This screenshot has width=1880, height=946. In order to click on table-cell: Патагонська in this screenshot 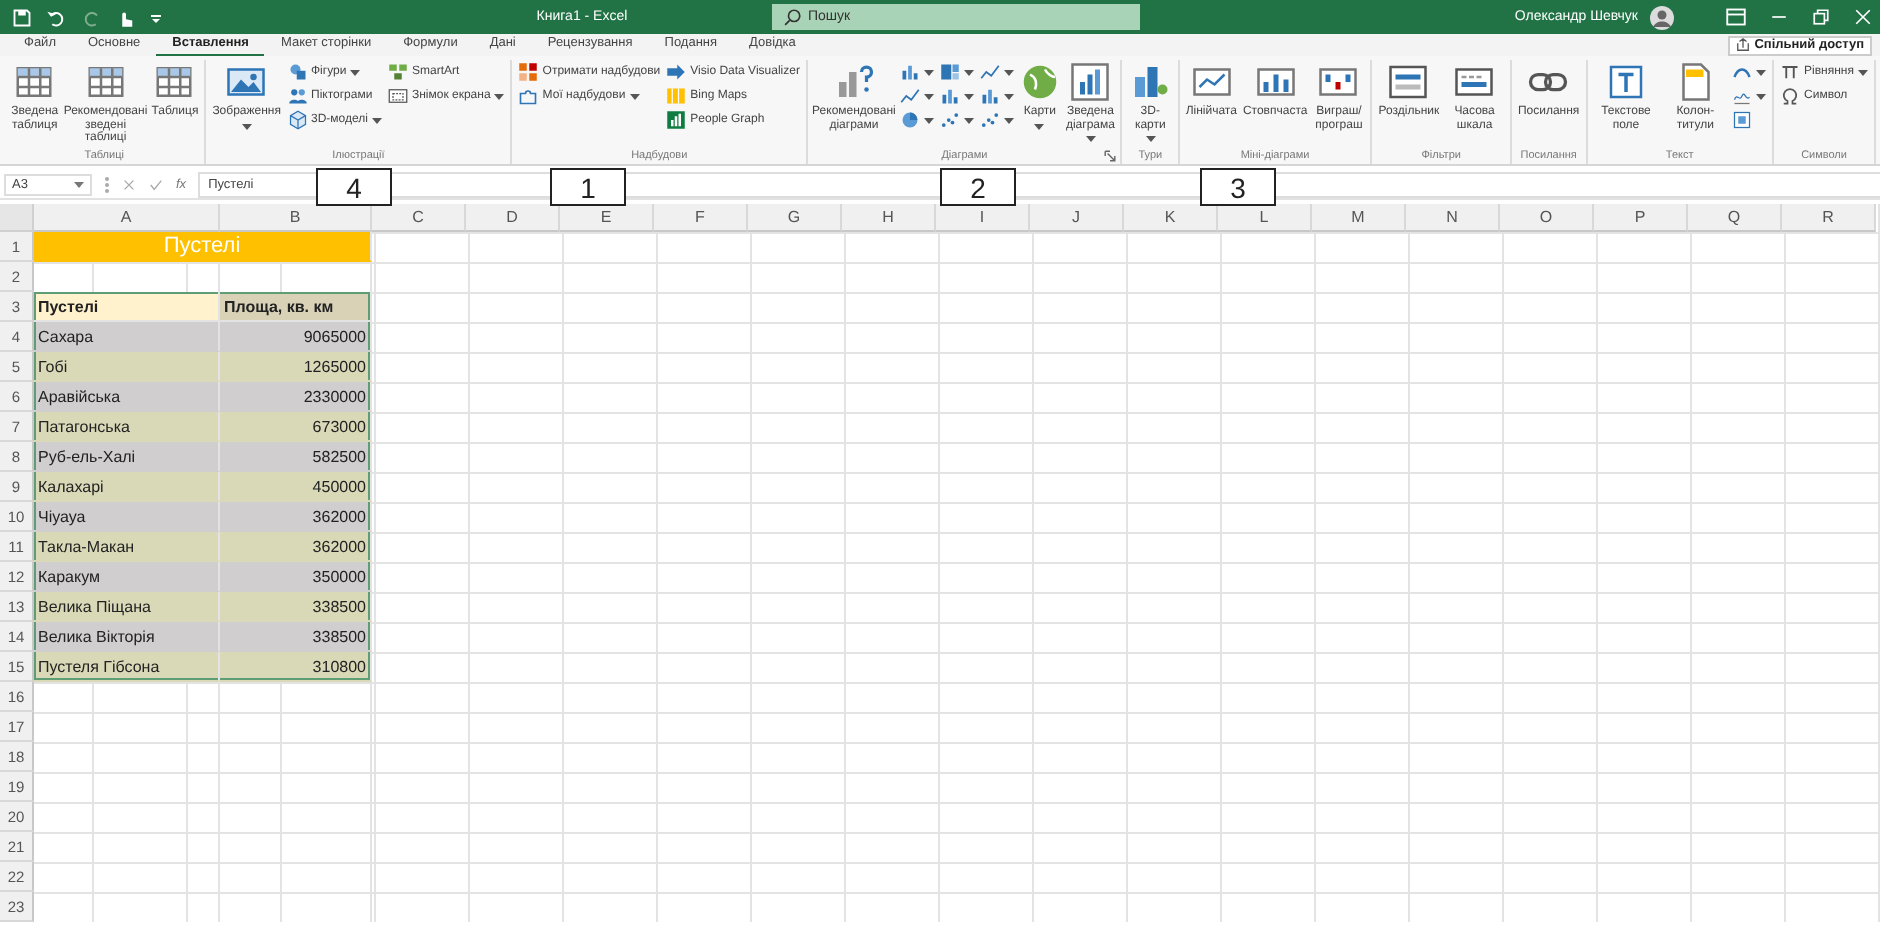, I will do `click(127, 427)`.